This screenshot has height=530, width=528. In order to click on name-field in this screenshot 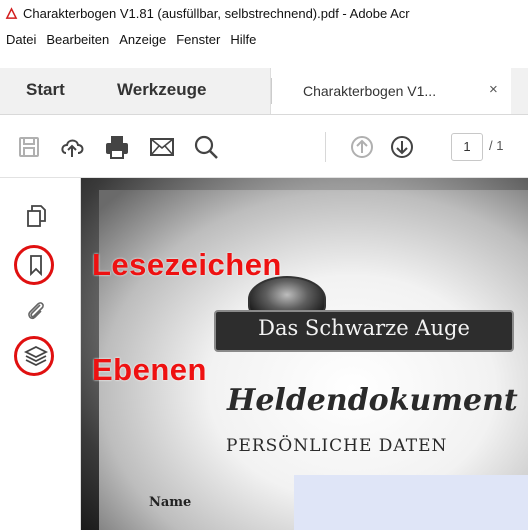, I will do `click(411, 502)`.